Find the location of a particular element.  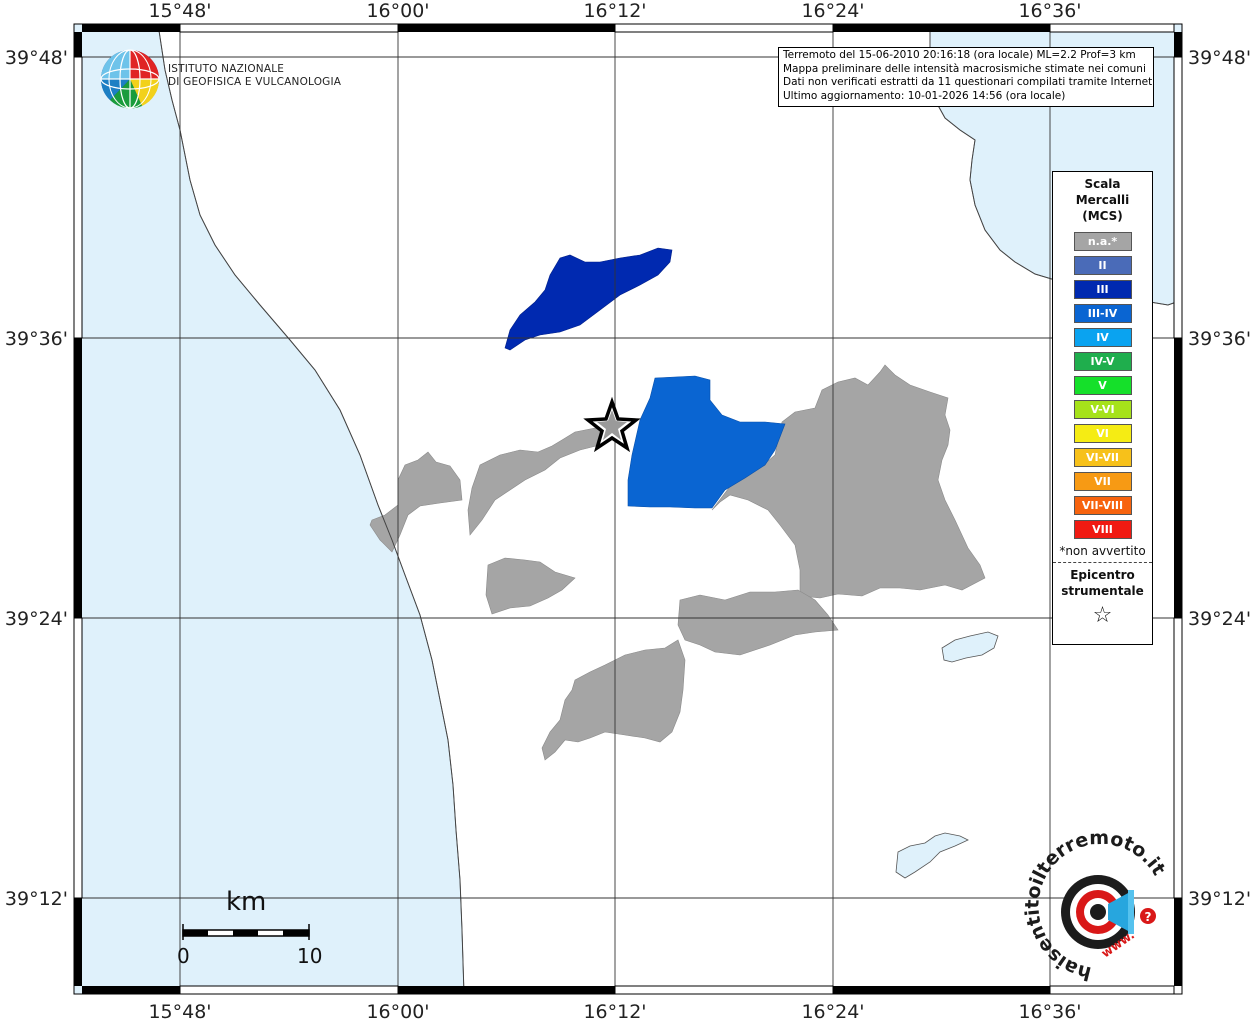

lon-label-bottom: 16°12' is located at coordinates (614, 1012).